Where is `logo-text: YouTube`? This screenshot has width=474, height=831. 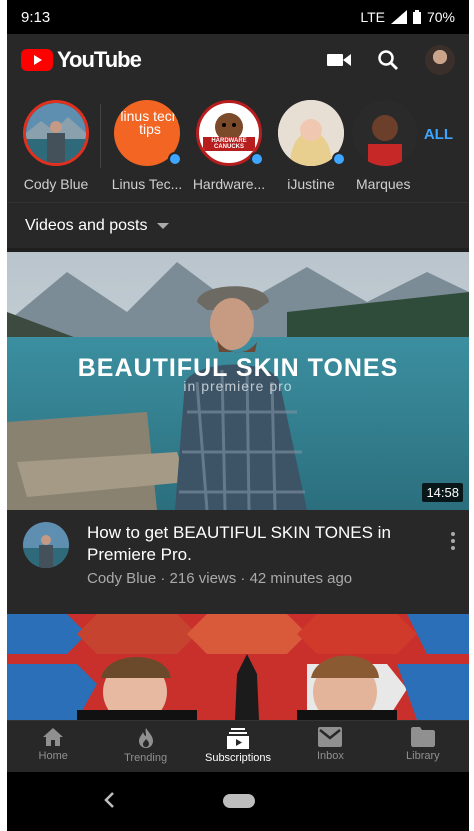
logo-text: YouTube is located at coordinates (99, 59).